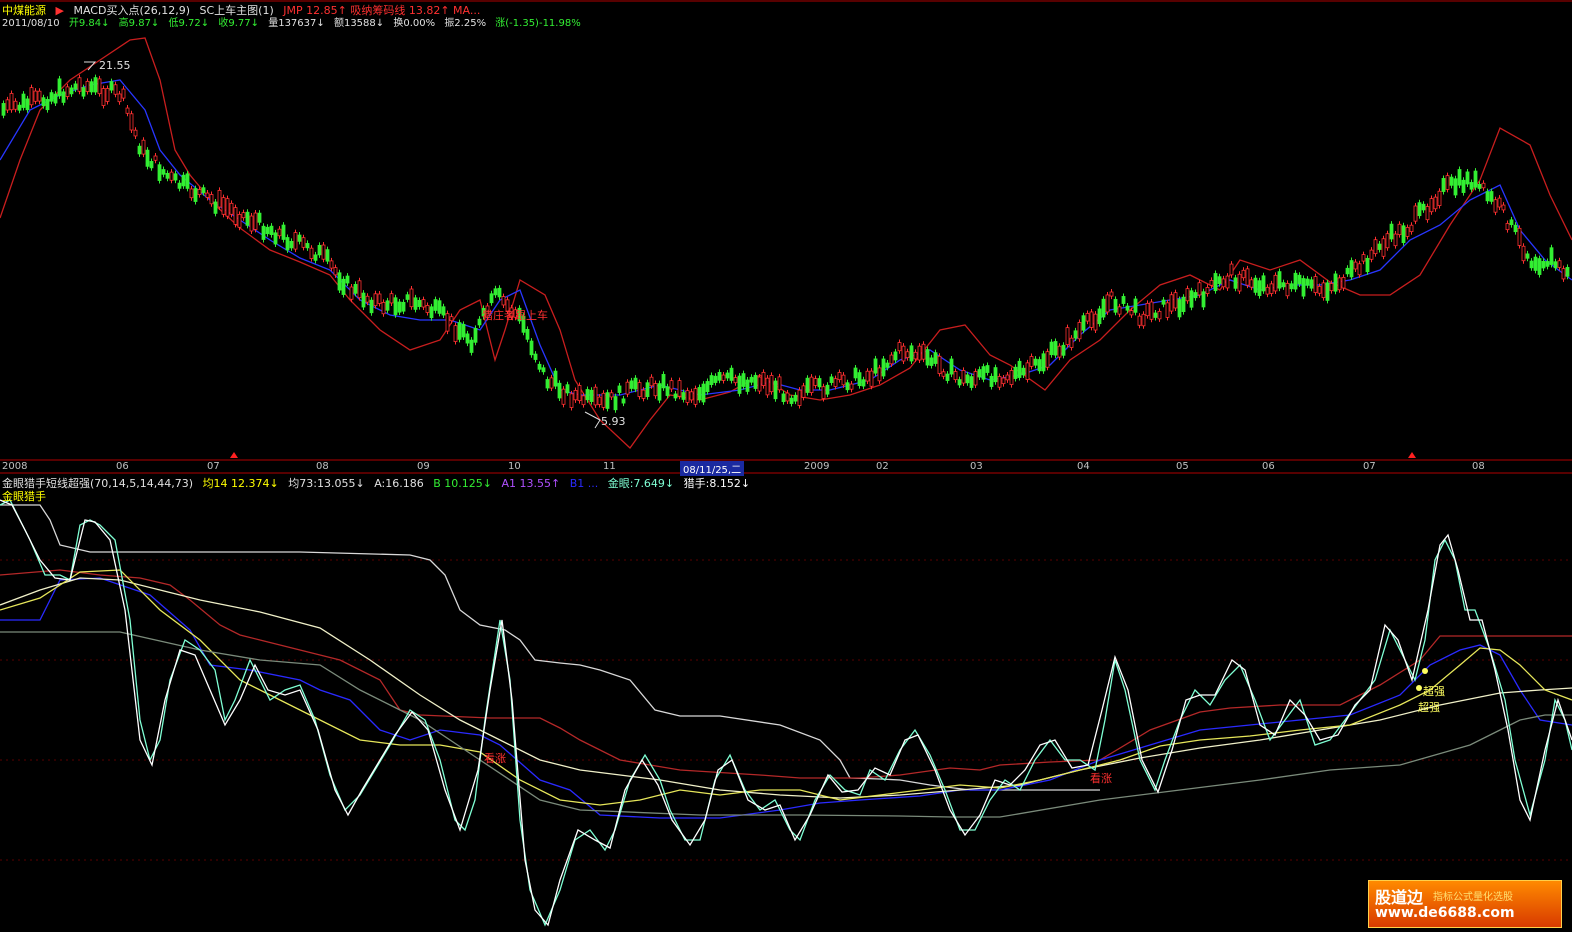 This screenshot has height=932, width=1572. I want to click on hunter-value: 猎手:8.152↓, so click(717, 483).